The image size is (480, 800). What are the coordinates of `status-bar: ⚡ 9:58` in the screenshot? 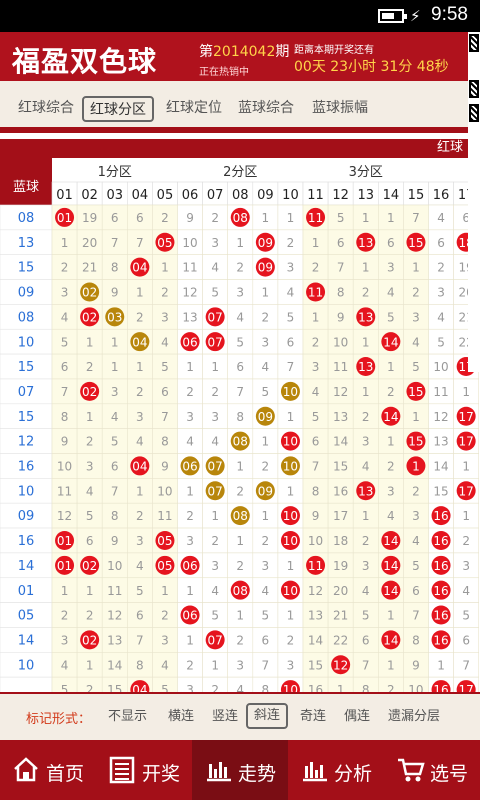 It's located at (240, 16).